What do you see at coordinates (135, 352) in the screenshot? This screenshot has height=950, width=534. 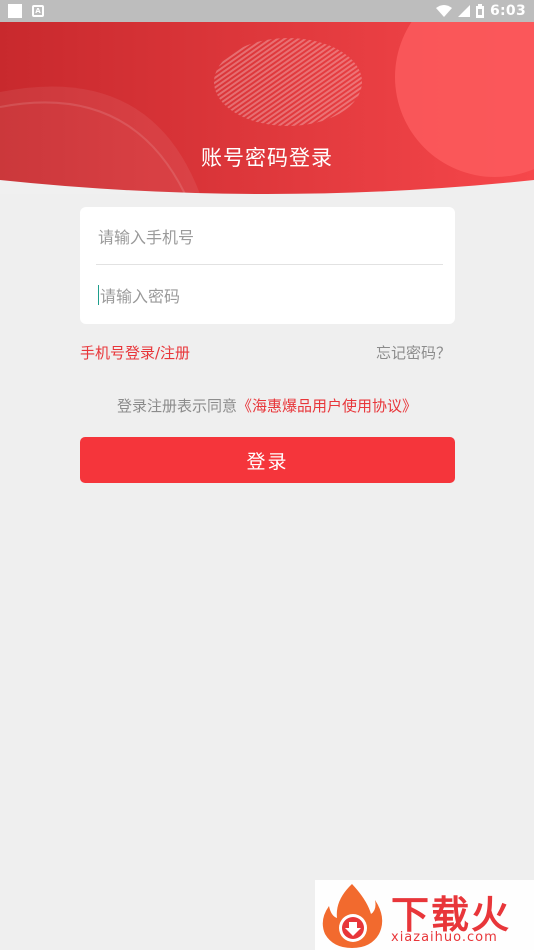 I see `phone-login-link: 手机号登录/注册` at bounding box center [135, 352].